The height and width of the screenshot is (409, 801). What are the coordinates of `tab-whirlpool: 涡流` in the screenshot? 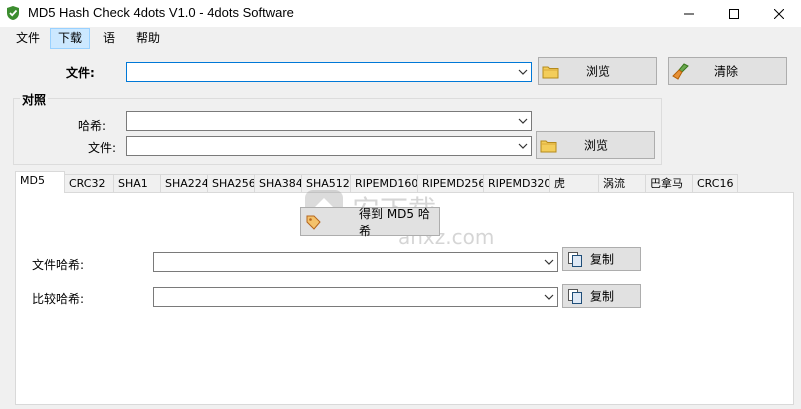 It's located at (622, 183).